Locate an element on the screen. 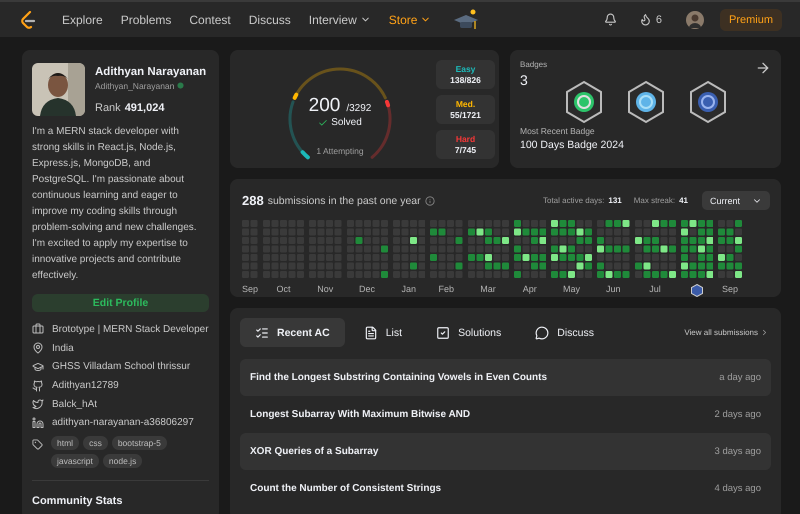 The width and height of the screenshot is (800, 514). month-label: May is located at coordinates (571, 289).